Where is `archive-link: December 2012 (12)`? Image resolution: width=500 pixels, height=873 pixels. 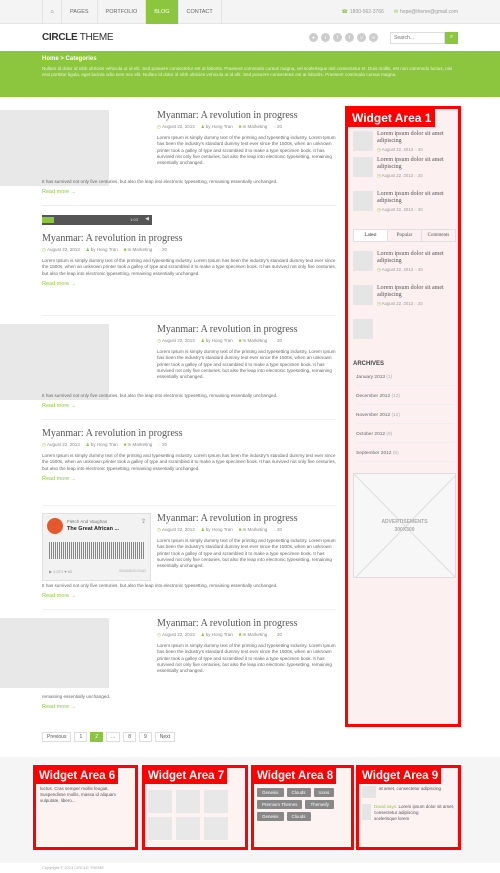
archive-link: December 2012 (12) is located at coordinates (405, 399).